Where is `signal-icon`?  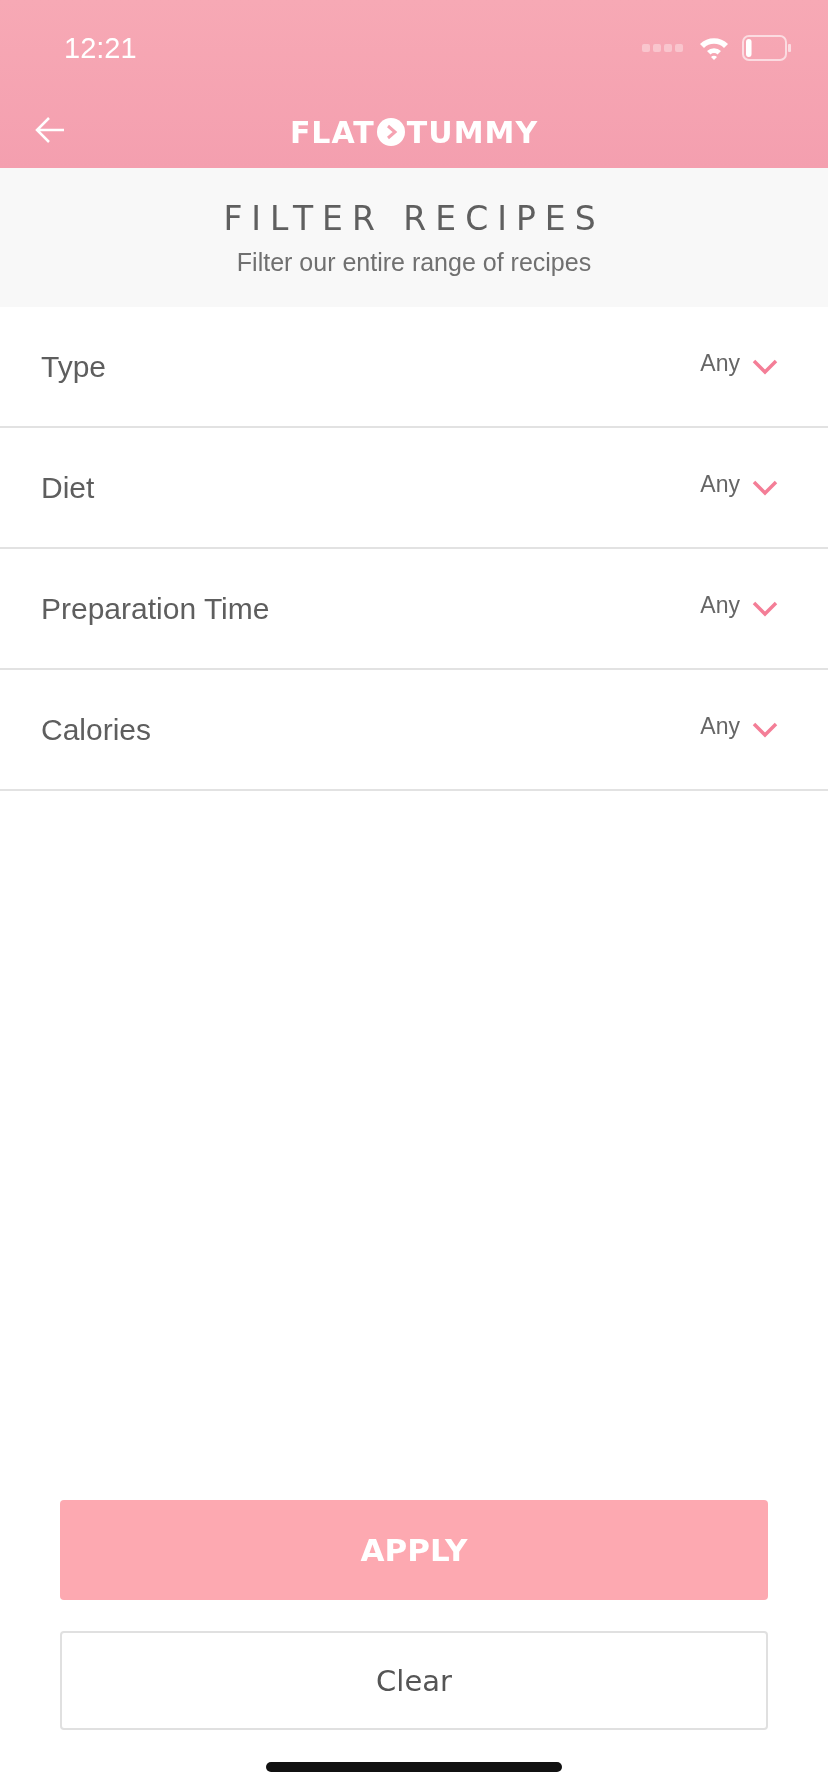
signal-icon is located at coordinates (664, 48).